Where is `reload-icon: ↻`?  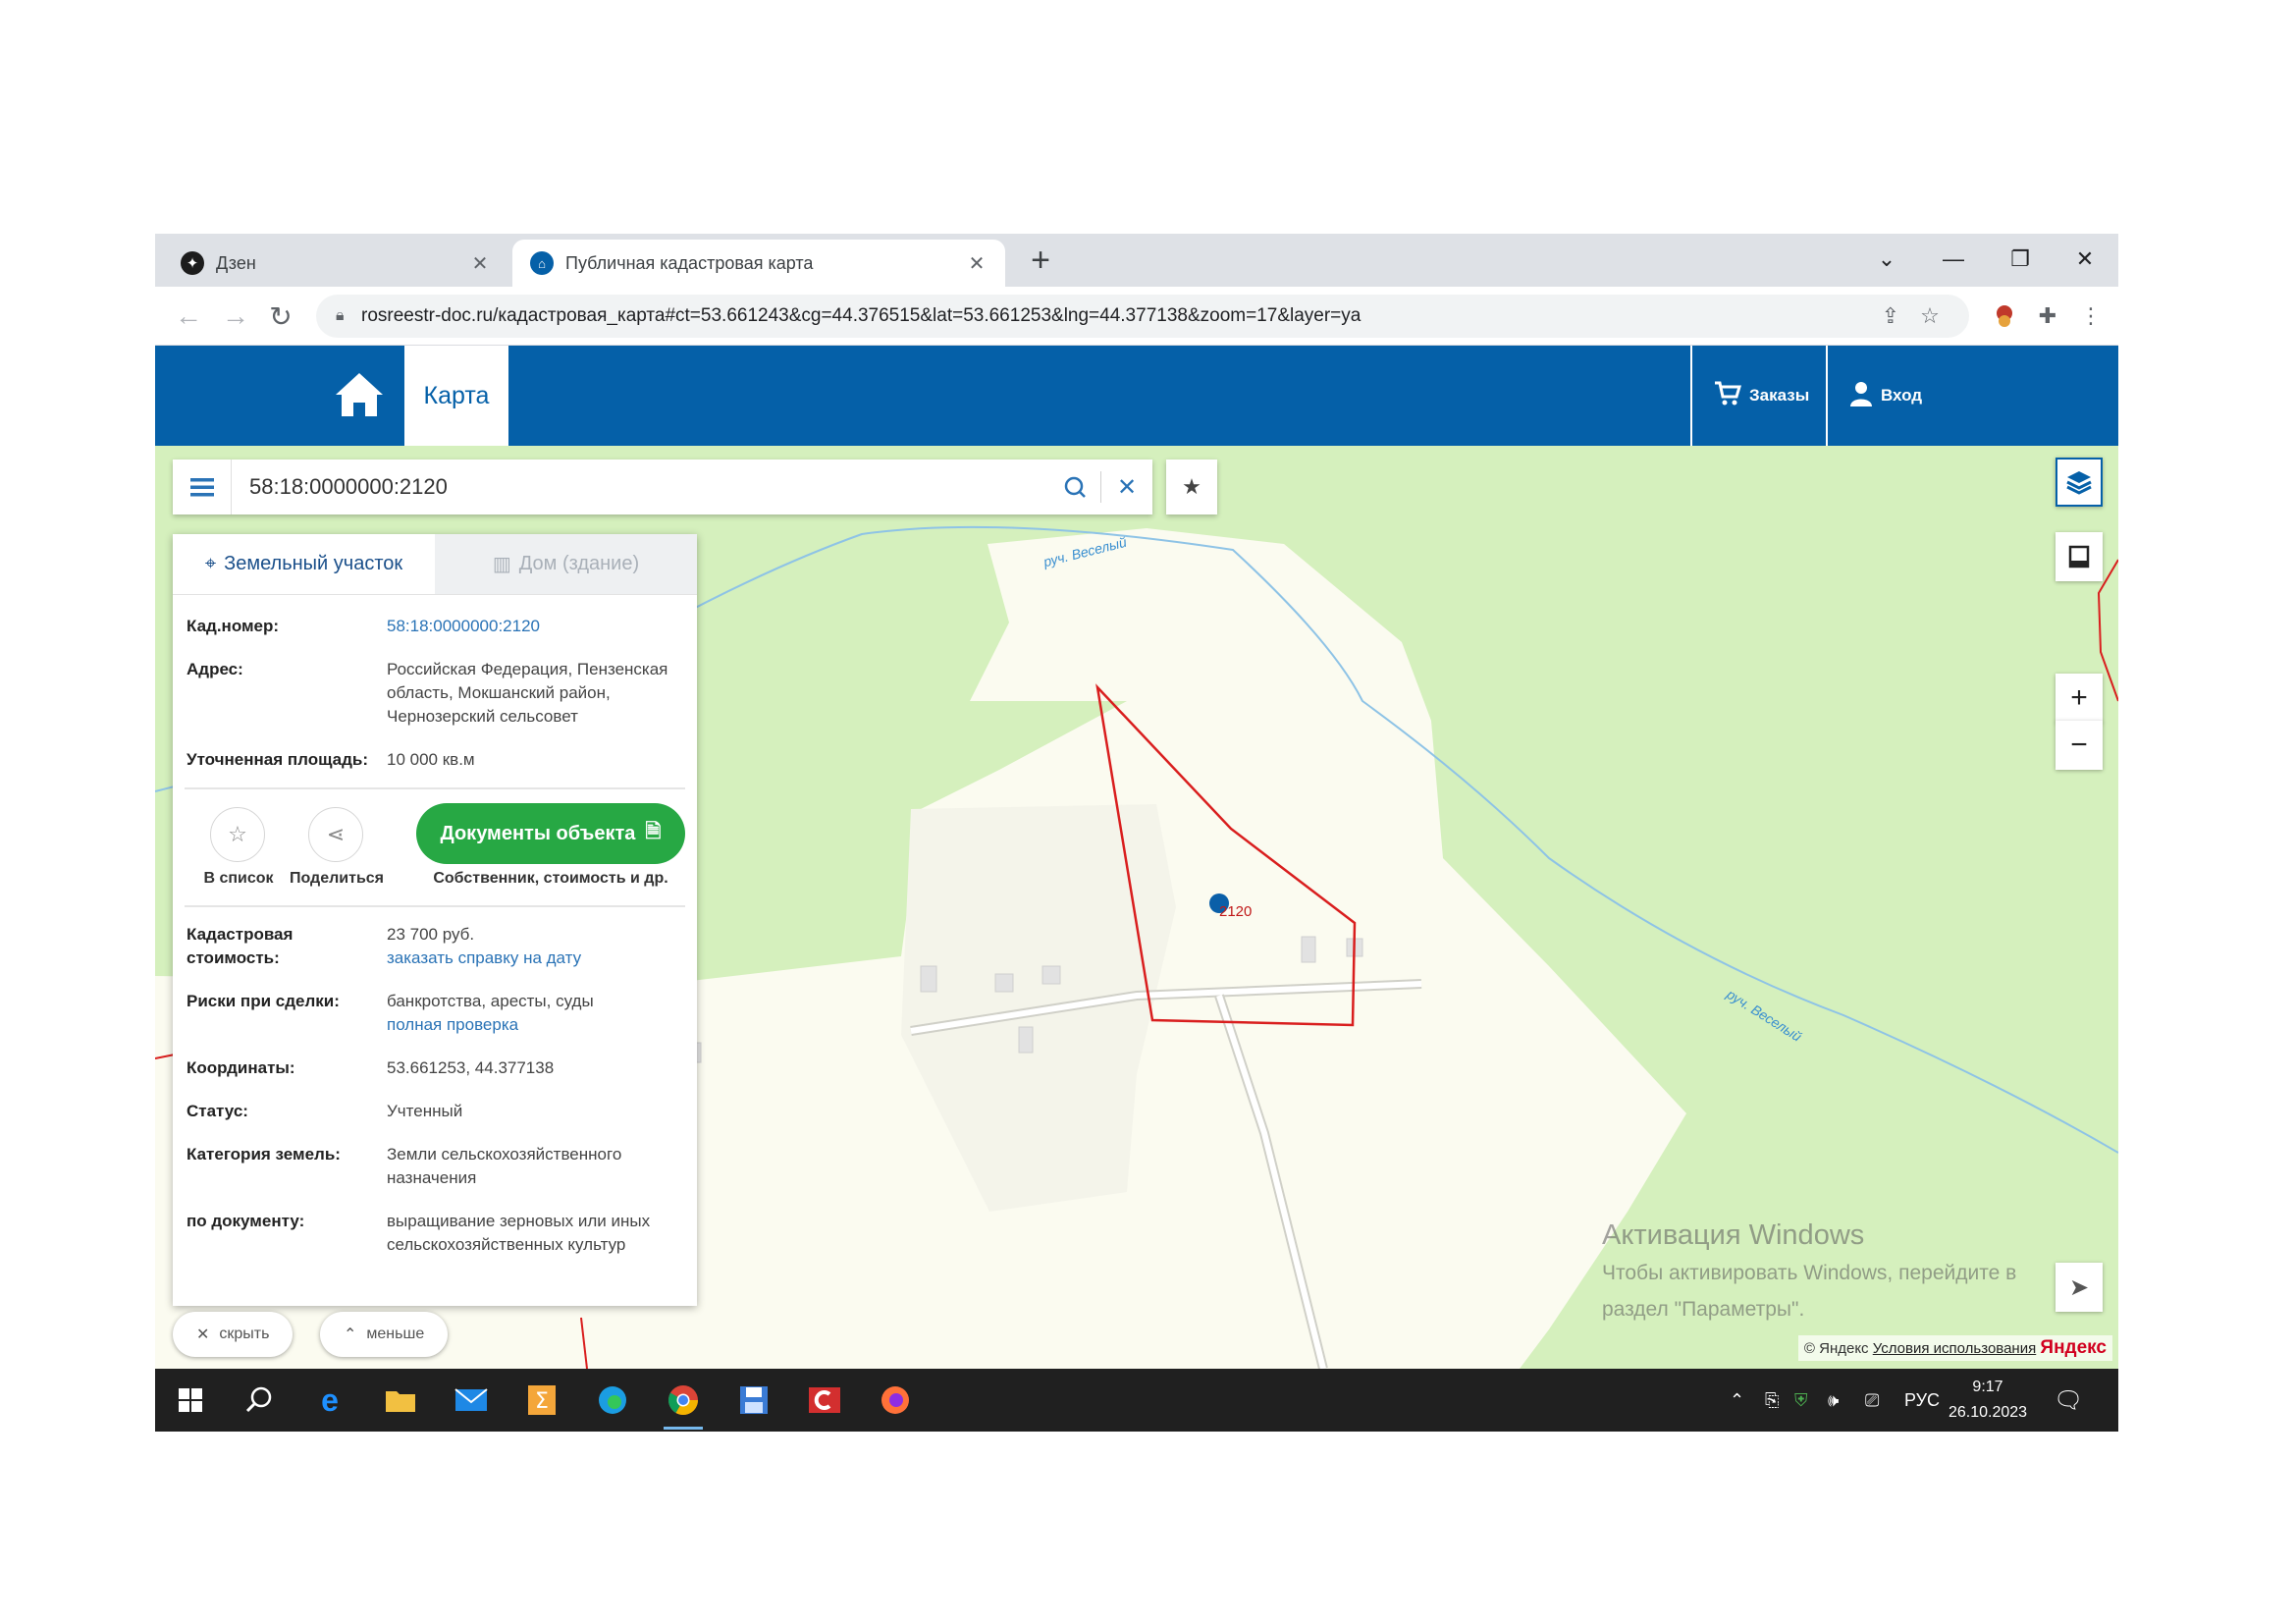
reload-icon: ↻ is located at coordinates (280, 316).